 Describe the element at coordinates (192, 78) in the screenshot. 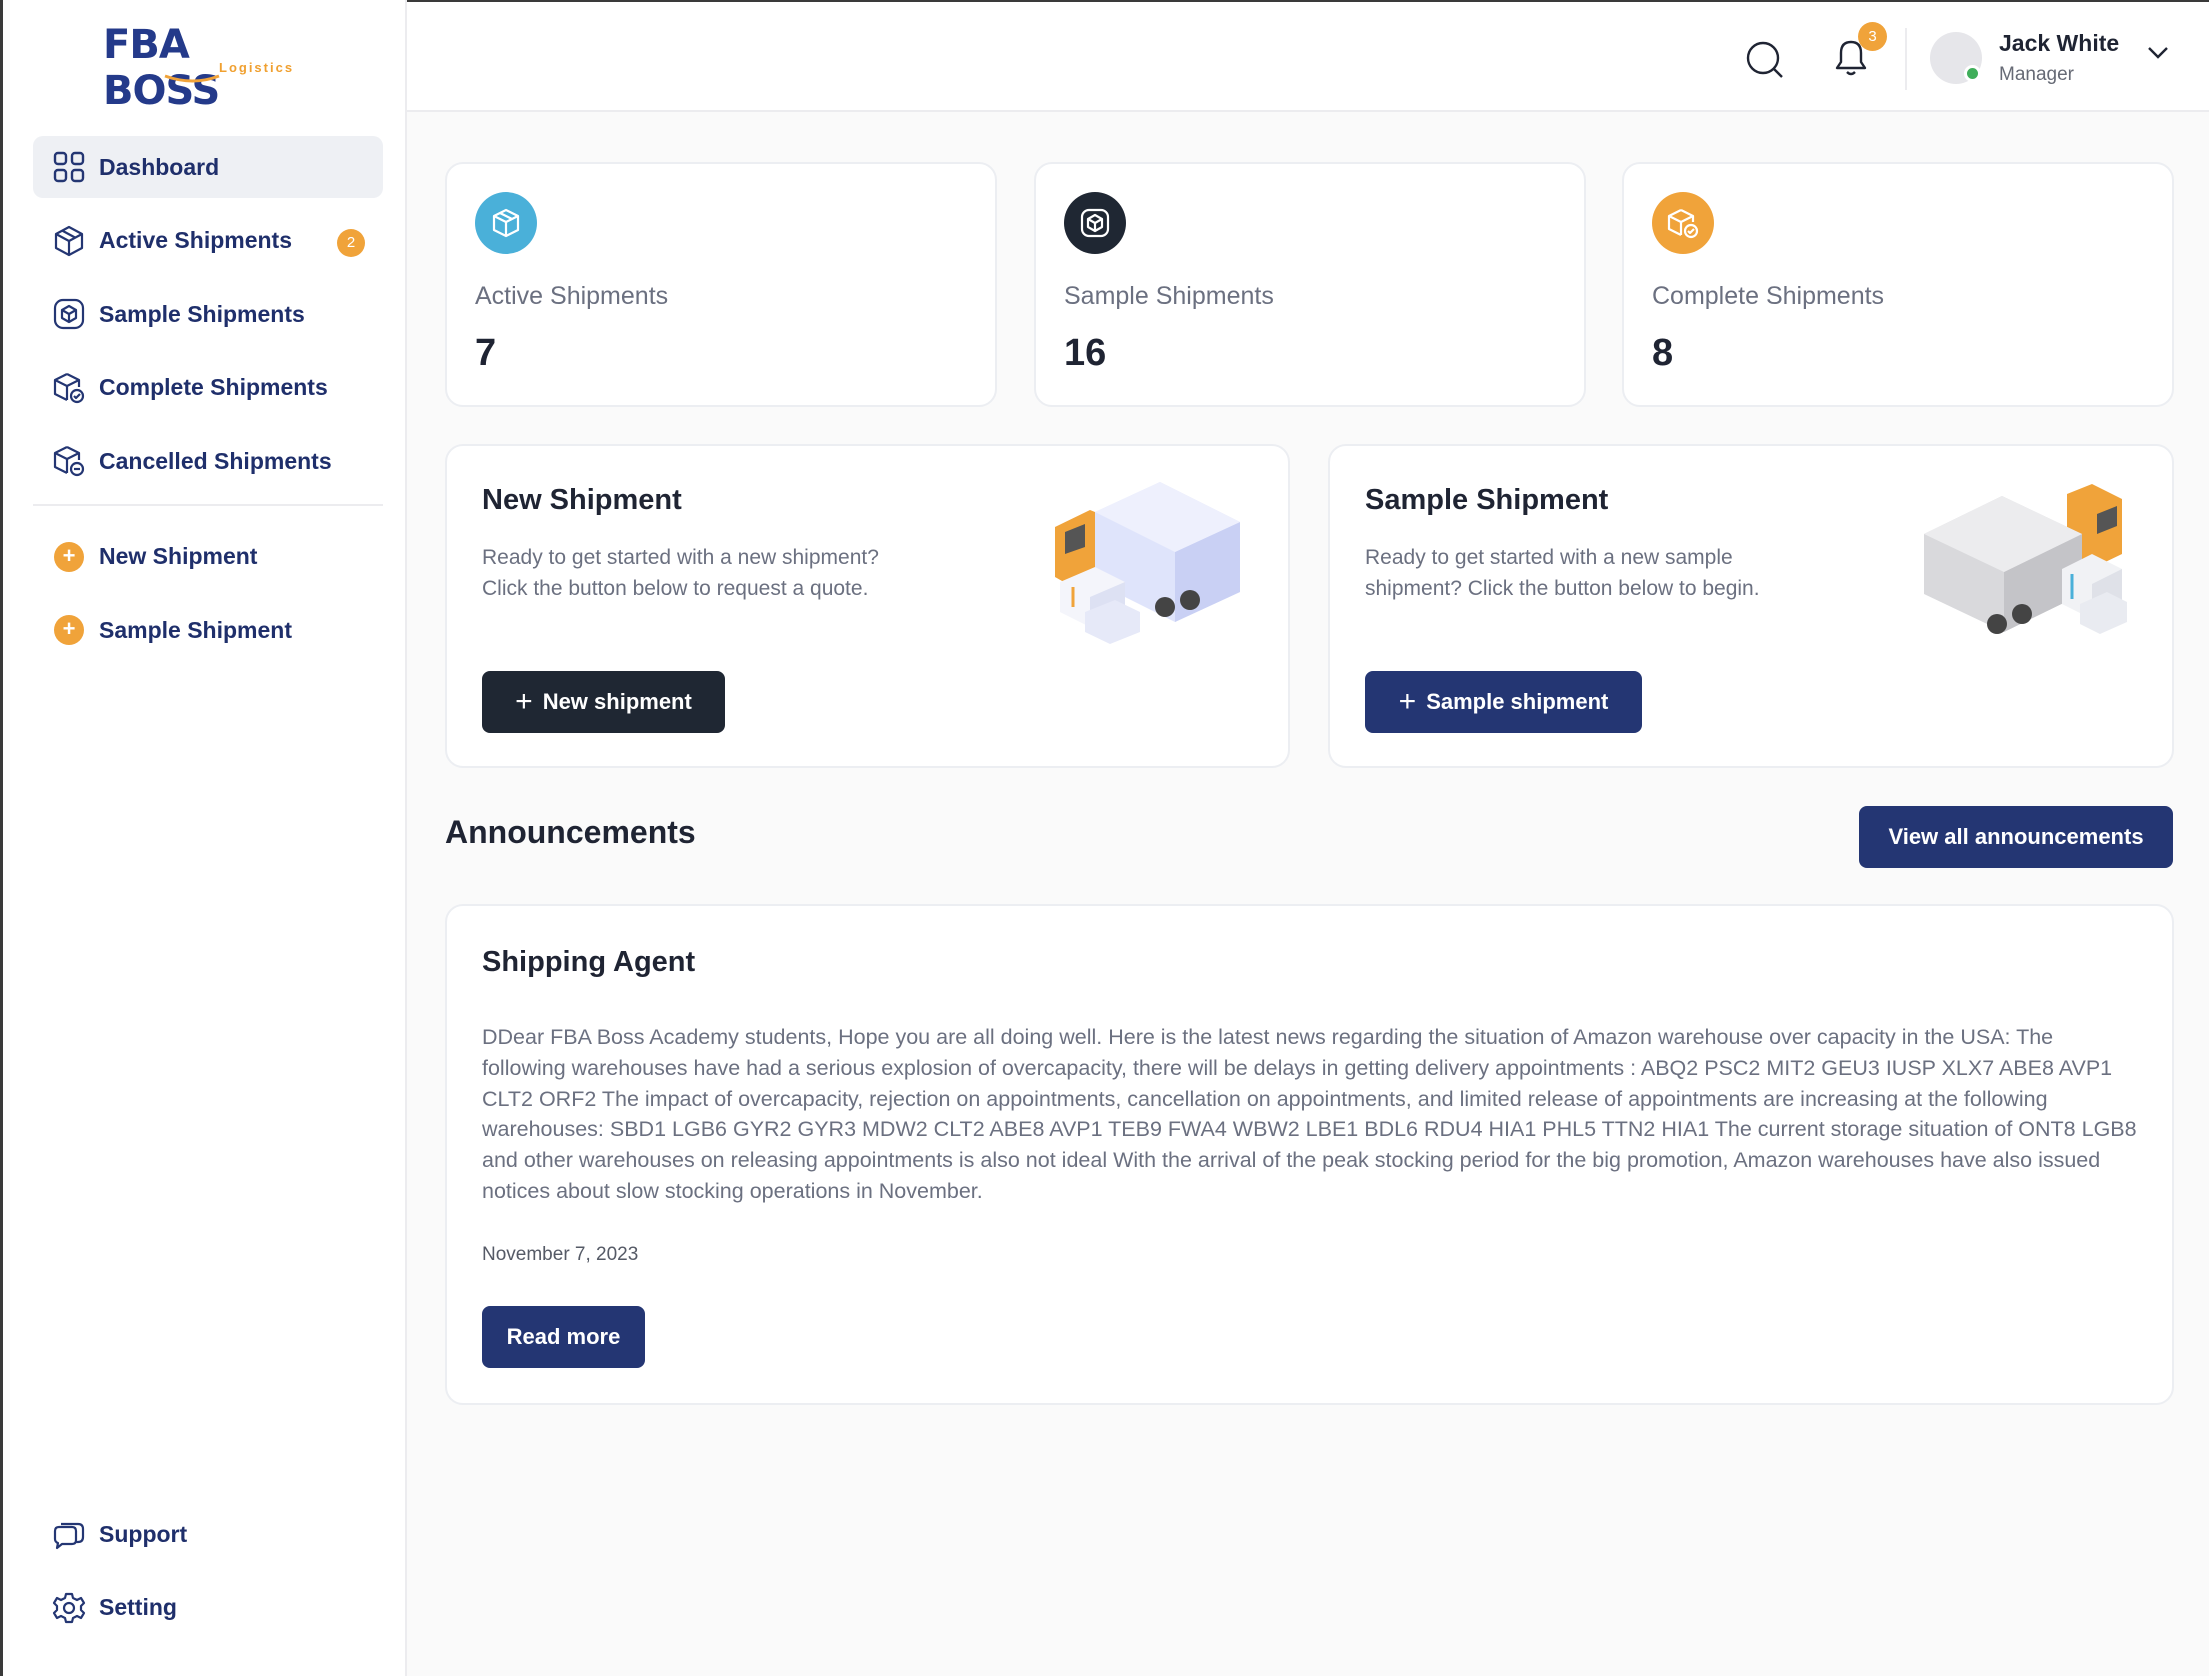

I see `logo-swoosh-icon` at that location.